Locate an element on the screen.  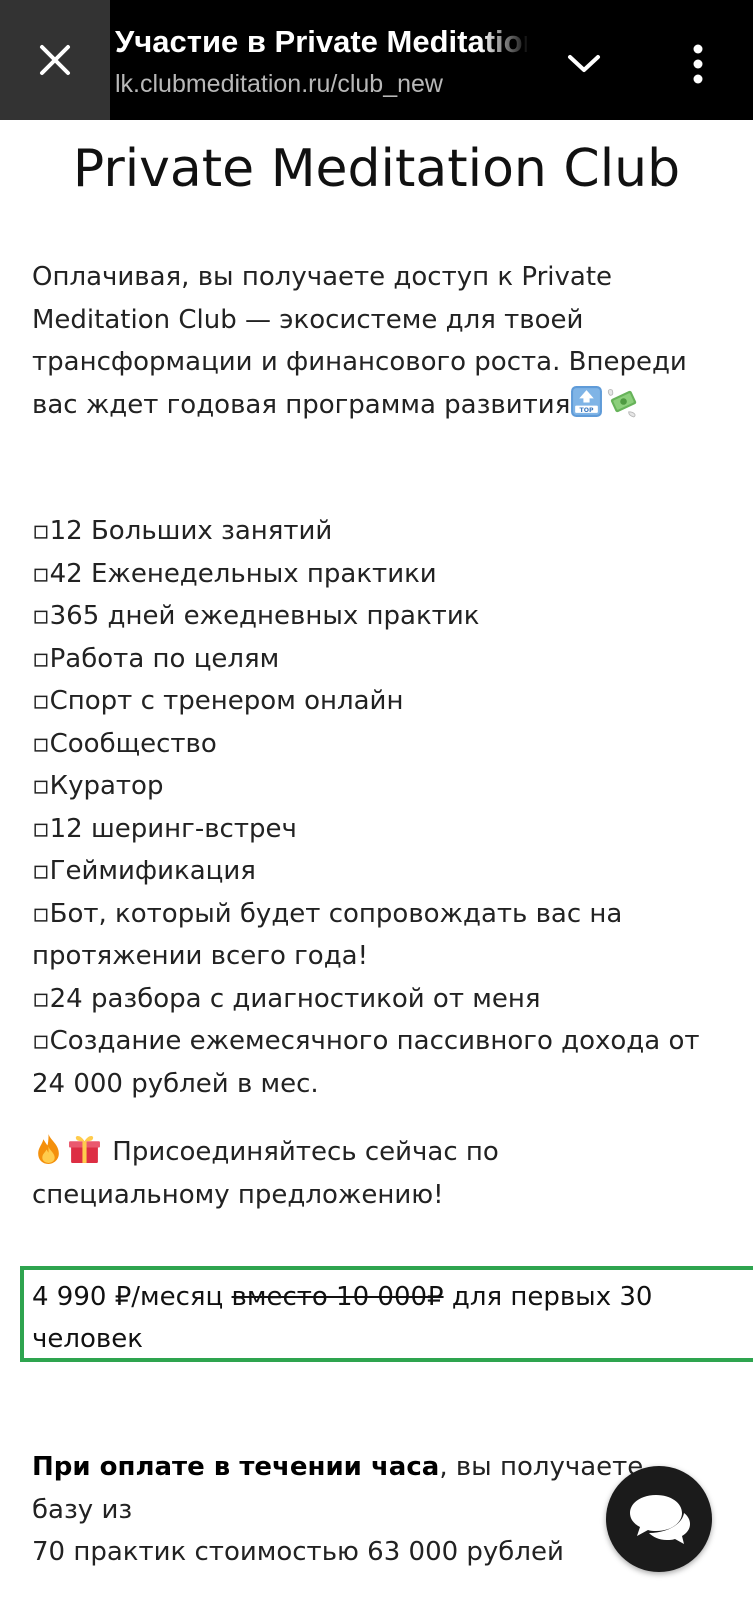
chat-button is located at coordinates (659, 1519).